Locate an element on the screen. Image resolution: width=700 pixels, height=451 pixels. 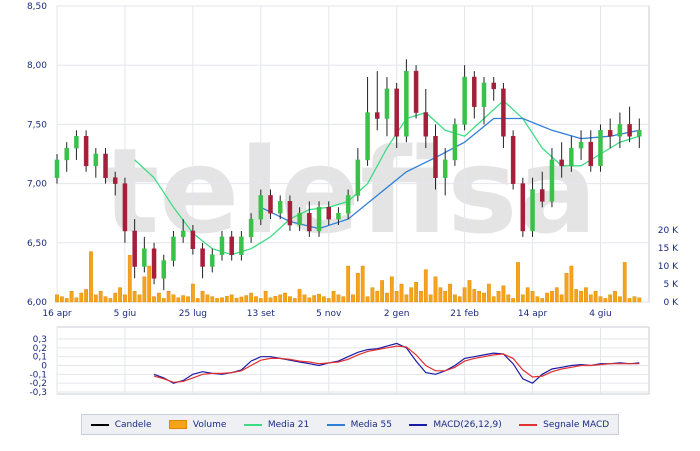
macd-tick-label: -0,3 is located at coordinates (38, 393).